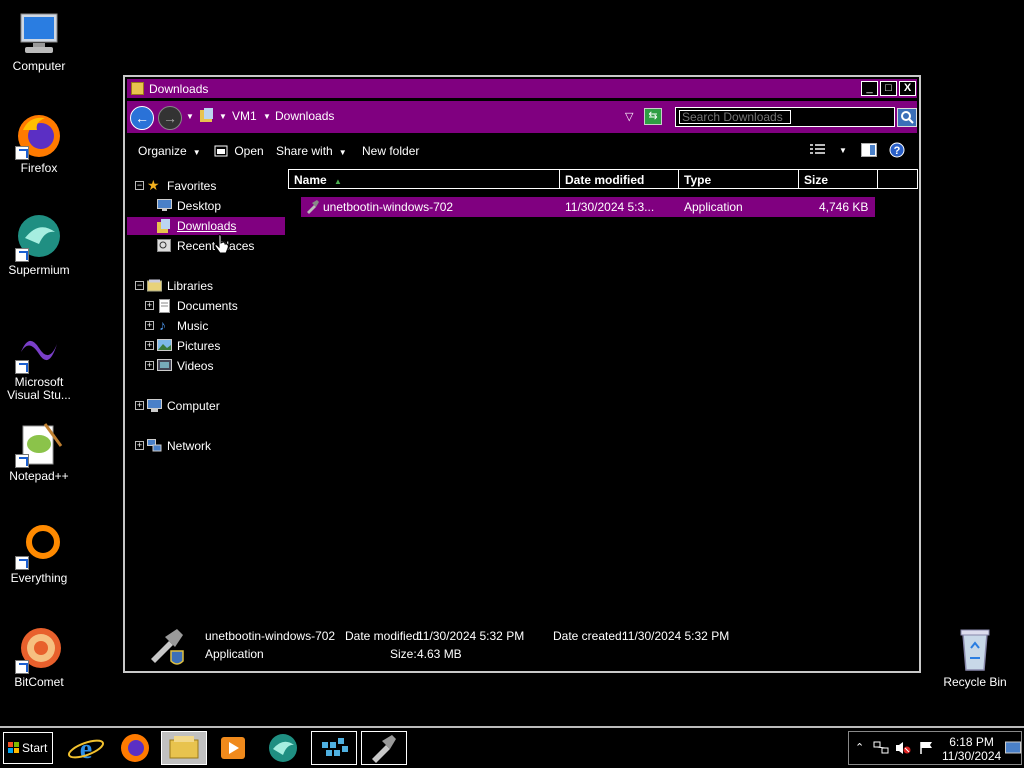 This screenshot has height=768, width=1024. Describe the element at coordinates (206, 326) in the screenshot. I see `tree-music: + ♪ Music` at that location.